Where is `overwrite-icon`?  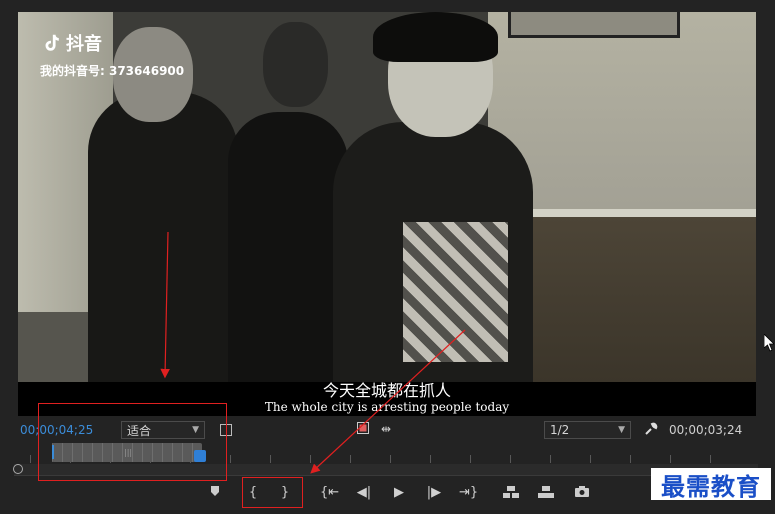
overwrite-icon is located at coordinates (546, 494).